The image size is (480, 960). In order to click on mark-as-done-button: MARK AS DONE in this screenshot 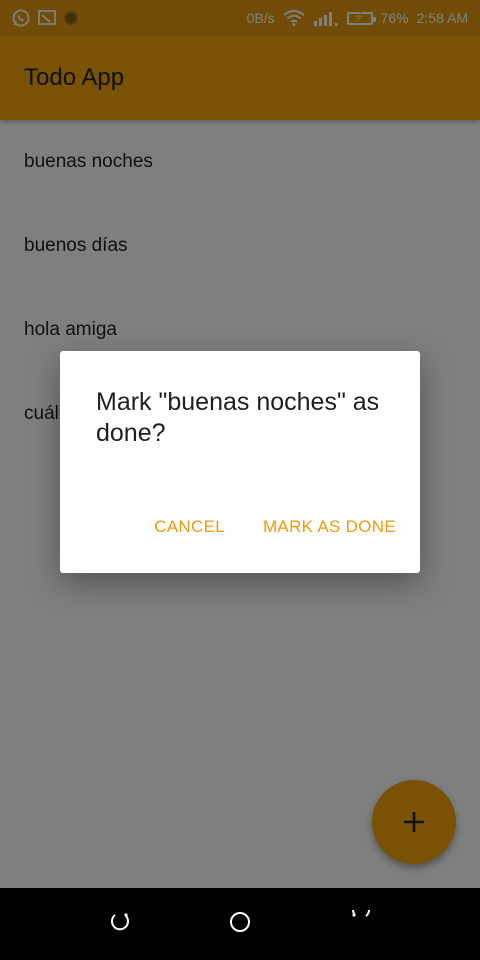, I will do `click(329, 527)`.